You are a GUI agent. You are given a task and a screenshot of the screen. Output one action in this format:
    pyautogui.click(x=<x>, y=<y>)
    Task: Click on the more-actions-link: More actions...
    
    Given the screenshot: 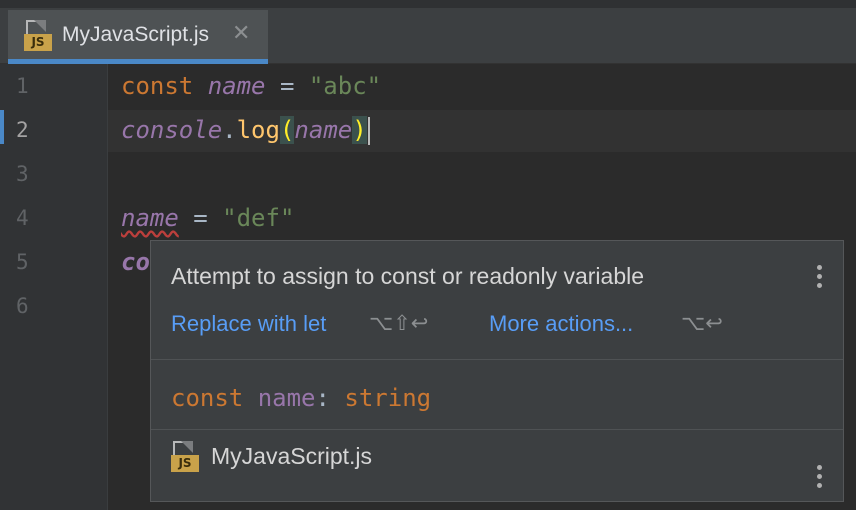 What is the action you would take?
    pyautogui.click(x=561, y=324)
    